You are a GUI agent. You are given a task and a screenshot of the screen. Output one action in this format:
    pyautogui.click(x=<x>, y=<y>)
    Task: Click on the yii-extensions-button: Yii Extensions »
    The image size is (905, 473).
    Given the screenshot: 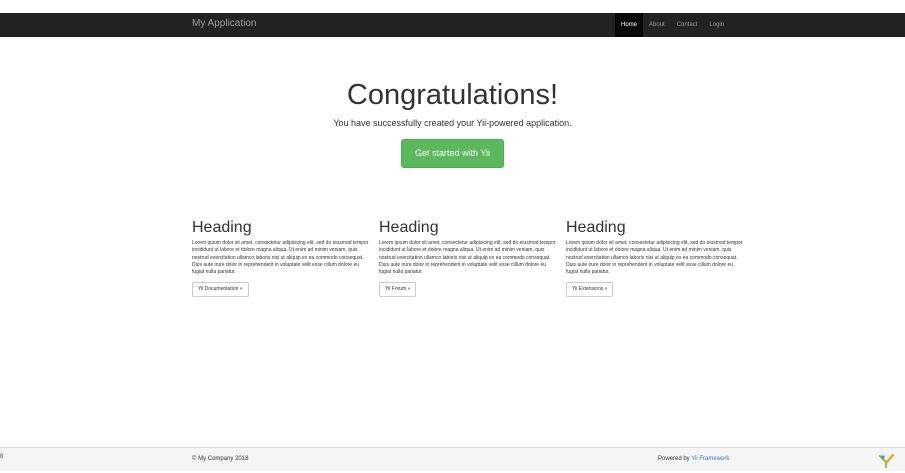 What is the action you would take?
    pyautogui.click(x=590, y=290)
    